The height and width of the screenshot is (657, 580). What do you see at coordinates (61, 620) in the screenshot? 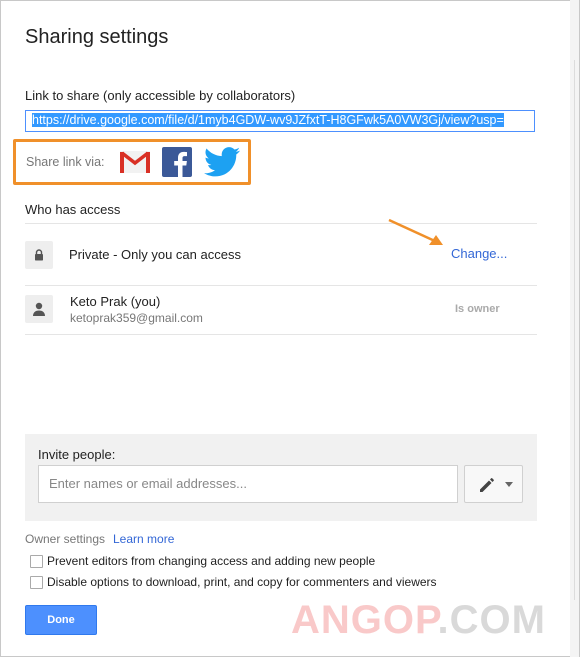
I see `done-button: Done` at bounding box center [61, 620].